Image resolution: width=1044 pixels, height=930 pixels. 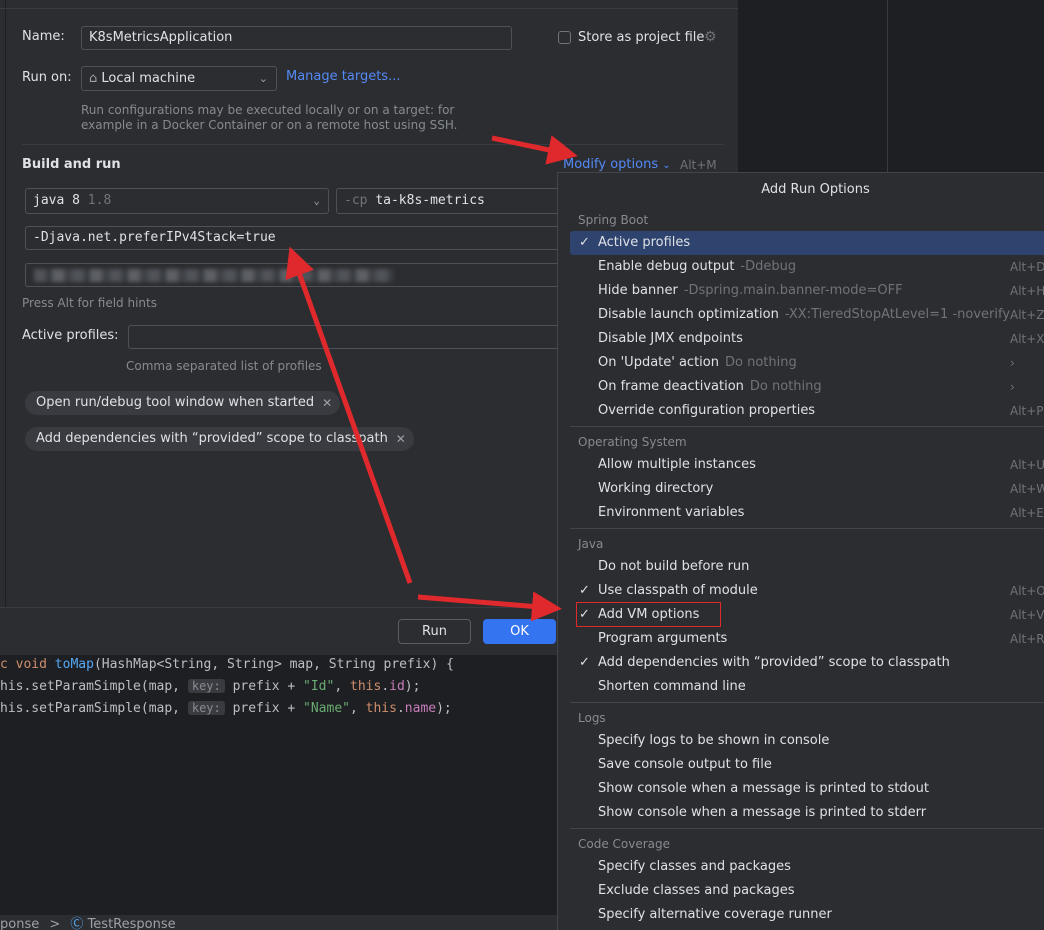 What do you see at coordinates (431, 378) in the screenshot?
I see `annotation-arrows` at bounding box center [431, 378].